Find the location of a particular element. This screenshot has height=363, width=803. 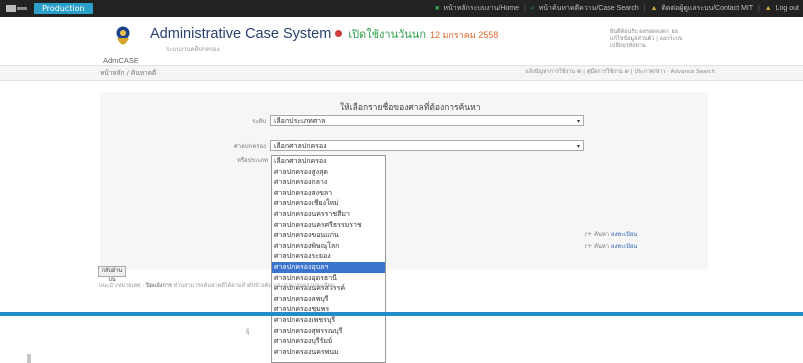

footer-divider is located at coordinates (401, 314).